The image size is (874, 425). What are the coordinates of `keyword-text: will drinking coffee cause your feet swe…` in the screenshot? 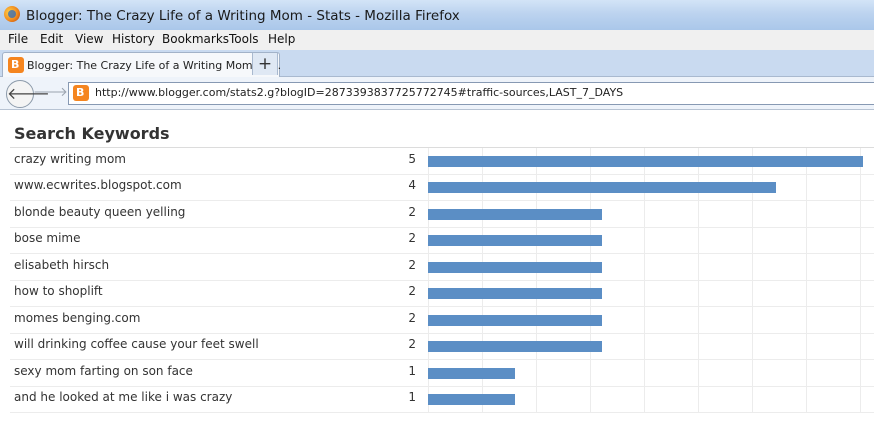 It's located at (136, 344).